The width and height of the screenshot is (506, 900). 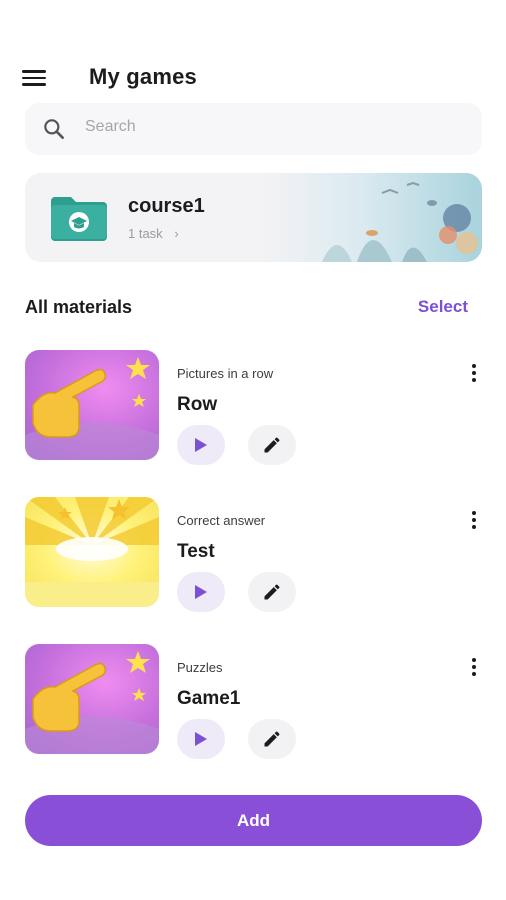 I want to click on course-card: course1 1 task ›, so click(x=253, y=217).